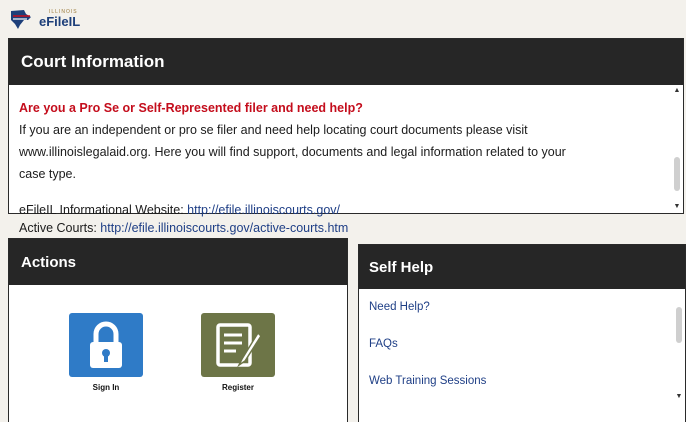  I want to click on register-label: Register, so click(237, 387).